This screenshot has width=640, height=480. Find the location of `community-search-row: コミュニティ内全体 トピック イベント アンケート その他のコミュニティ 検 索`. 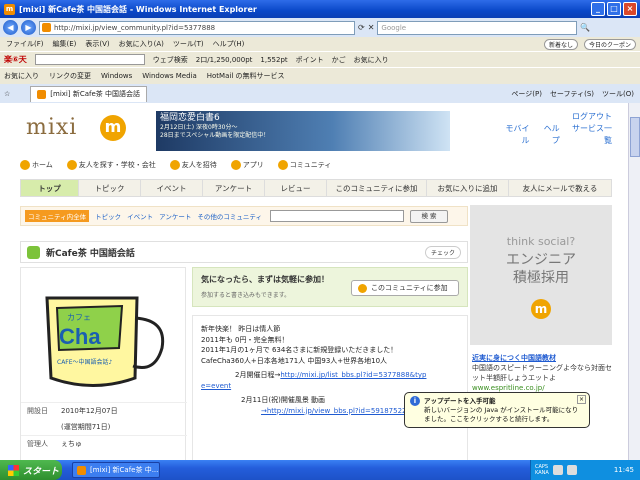

community-search-row: コミュニティ内全体 トピック イベント アンケート その他のコミュニティ 検 索 is located at coordinates (244, 216).